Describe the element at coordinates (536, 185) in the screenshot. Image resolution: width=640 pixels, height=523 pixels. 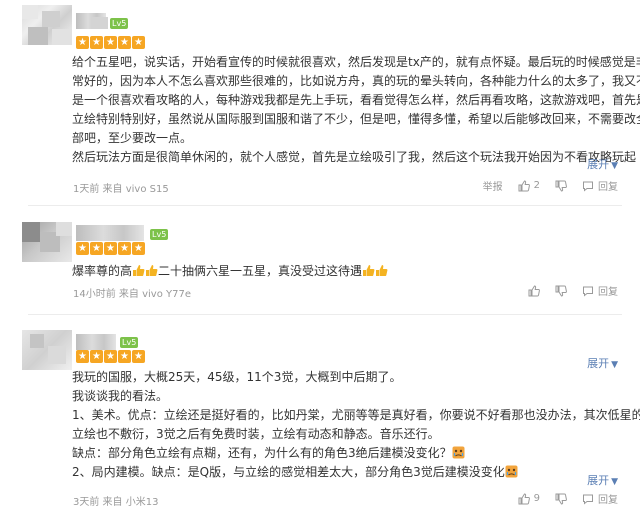
I see `like-count: 2` at that location.